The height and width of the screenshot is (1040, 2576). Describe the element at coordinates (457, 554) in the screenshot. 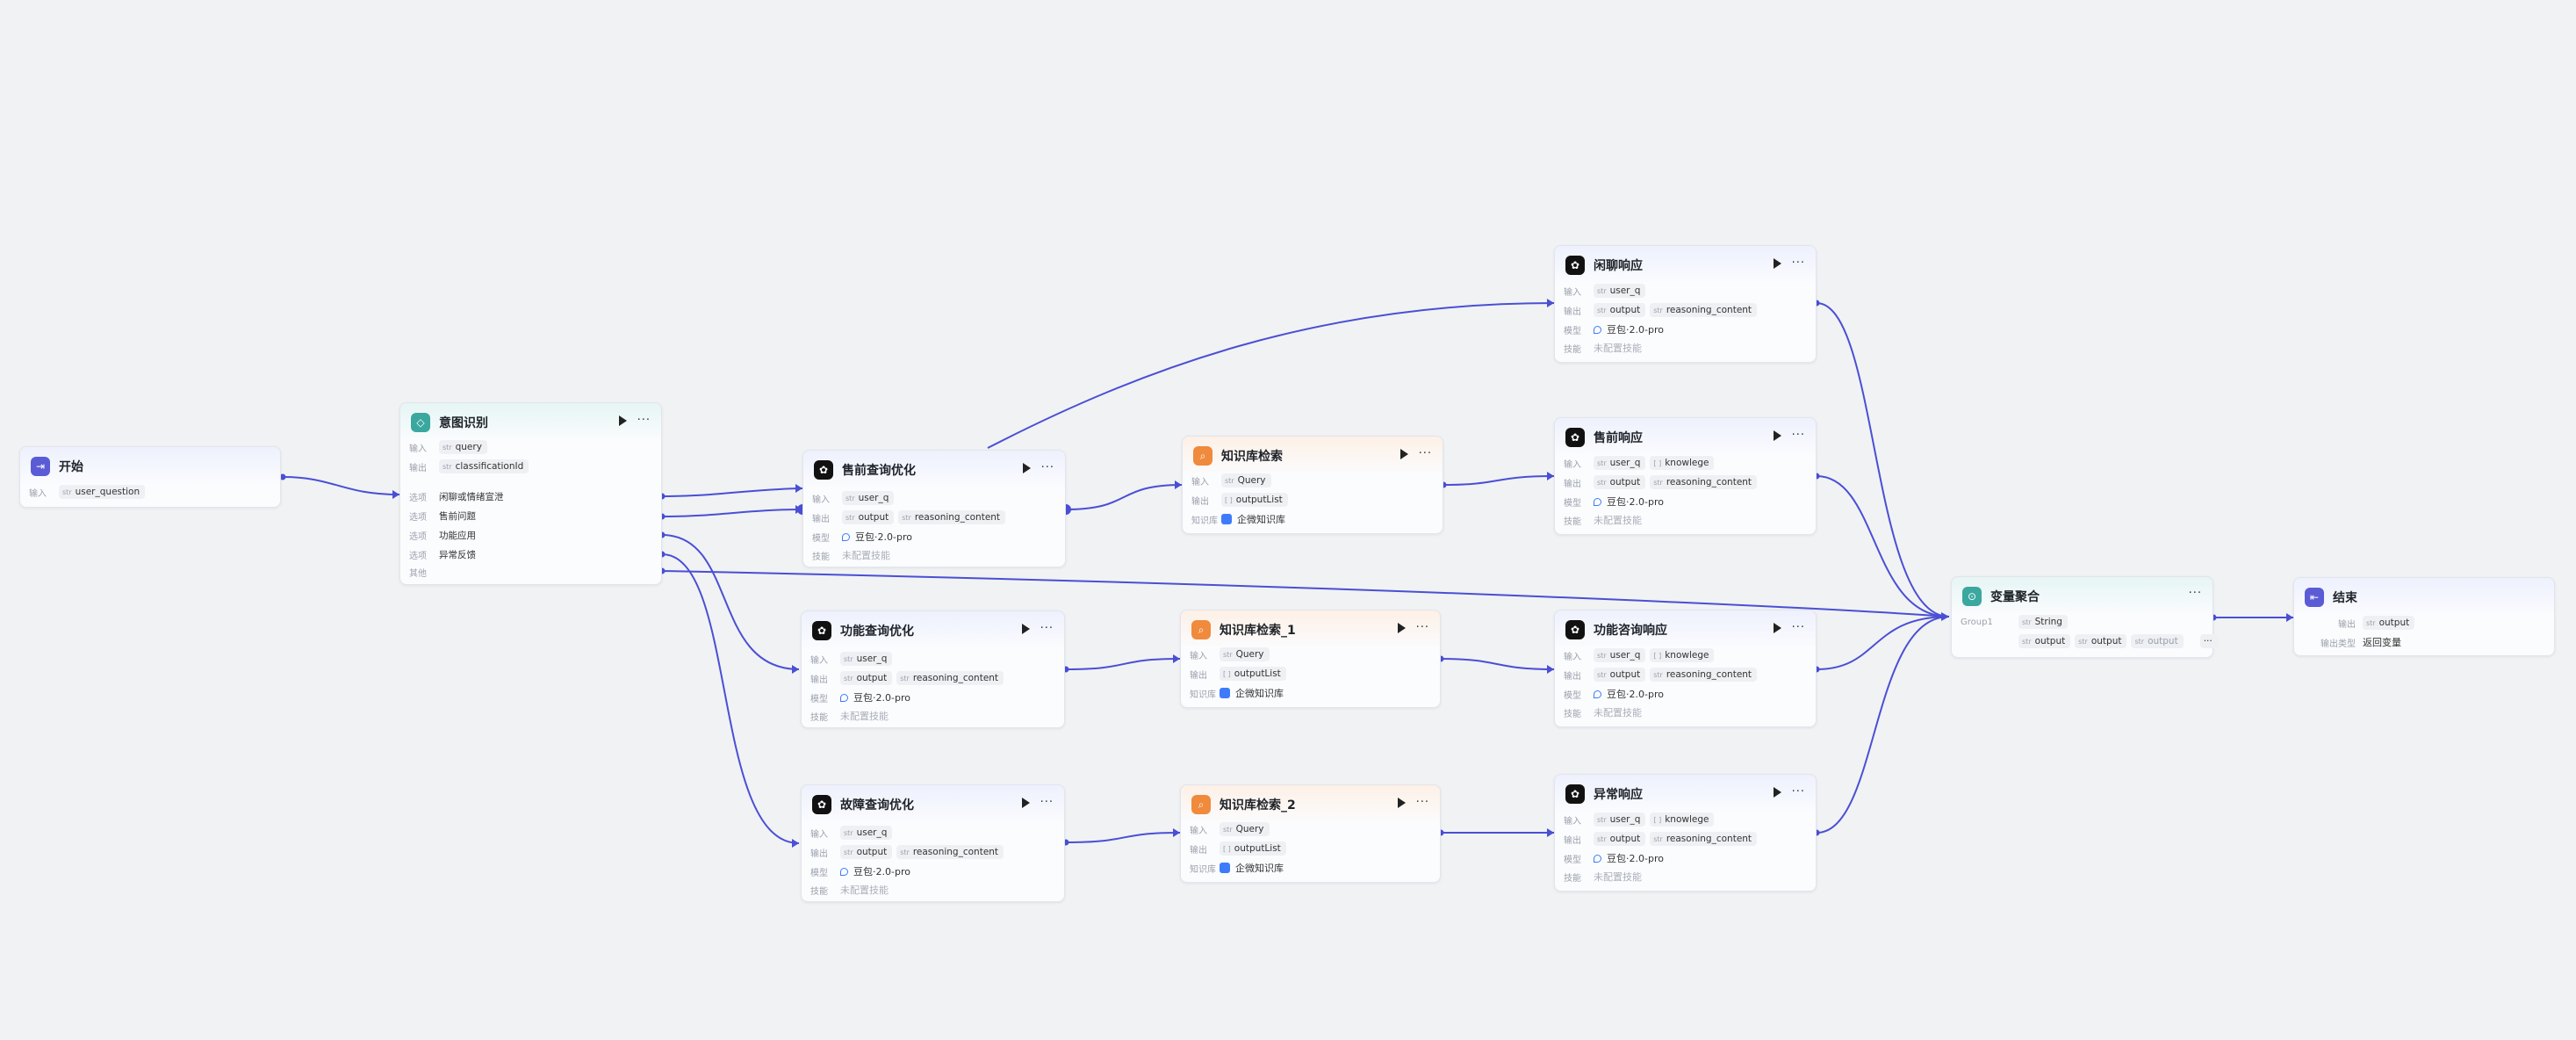

I see `option-value: 异常反馈` at that location.